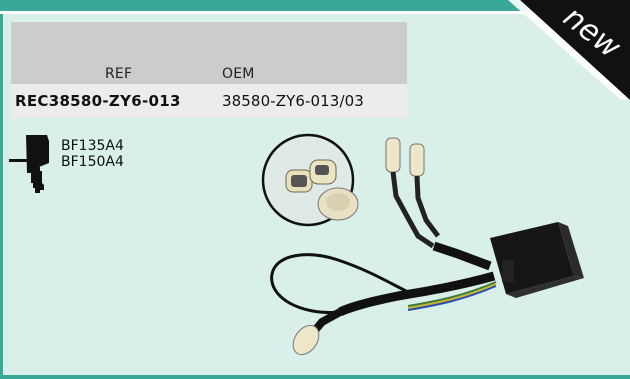 The width and height of the screenshot is (630, 379). Describe the element at coordinates (209, 101) in the screenshot. I see `reference-table-row: REC38580-ZY6-013 38580-ZY6-013/03` at that location.